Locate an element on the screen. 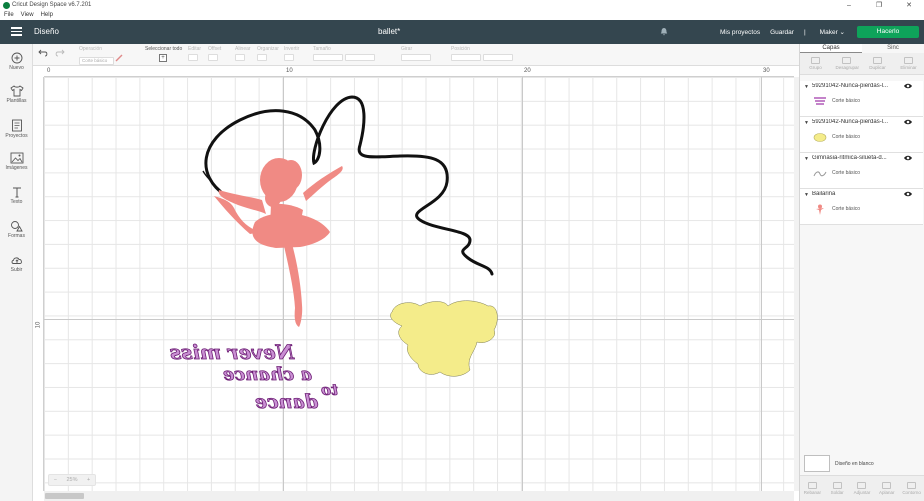 The width and height of the screenshot is (924, 501). action-label: Eliminar is located at coordinates (908, 67).